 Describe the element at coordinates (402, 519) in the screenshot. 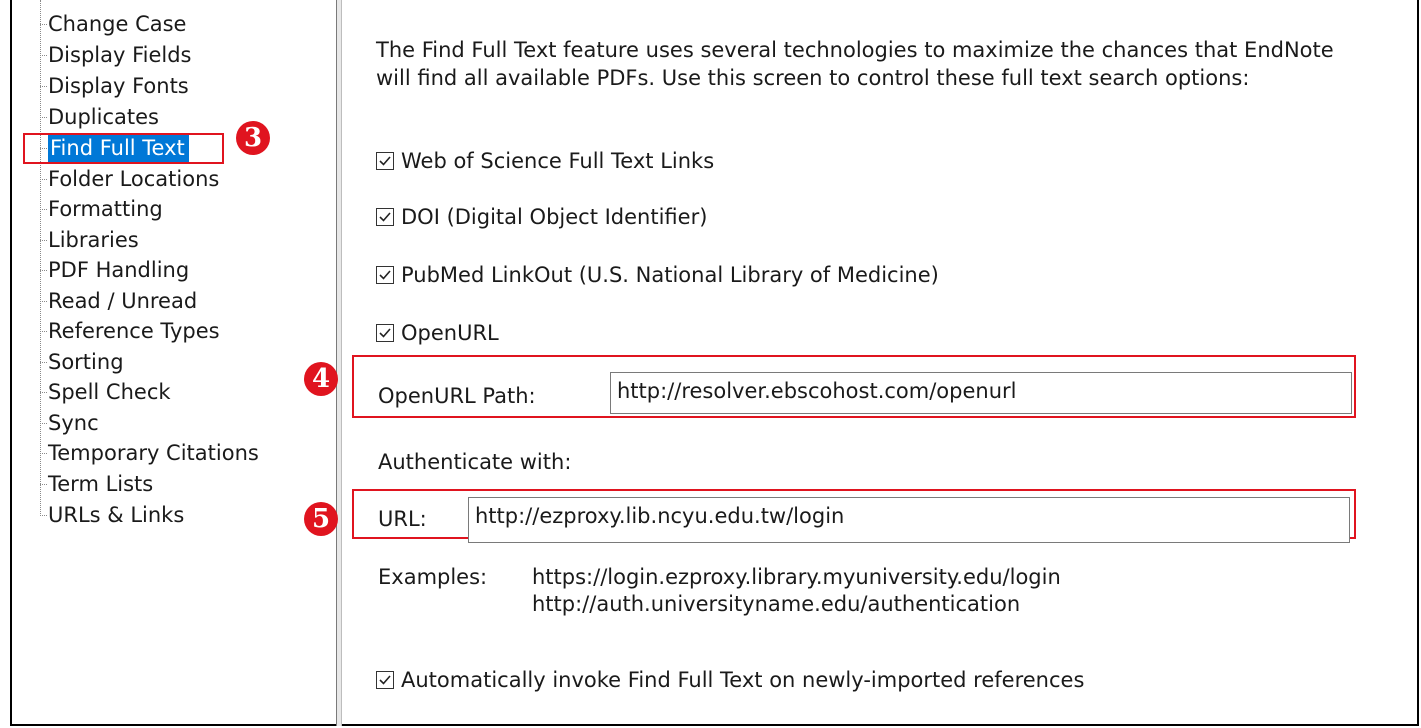

I see `url-label: URL:` at that location.